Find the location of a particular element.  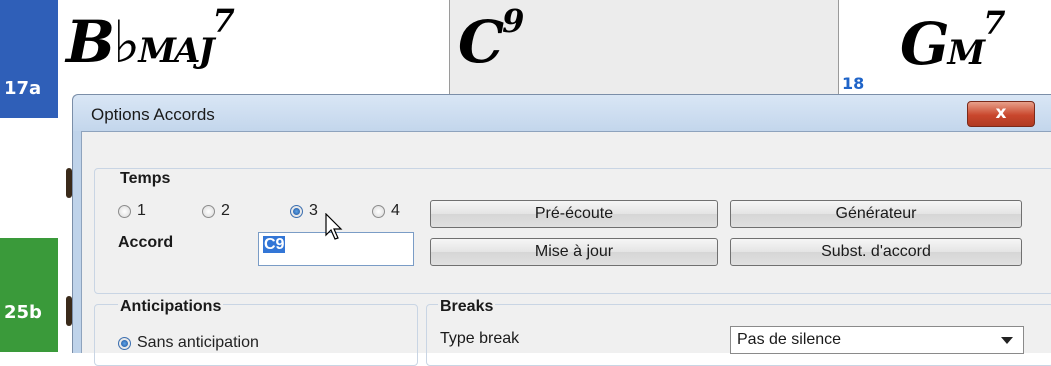

temps-label: Temps is located at coordinates (145, 179).